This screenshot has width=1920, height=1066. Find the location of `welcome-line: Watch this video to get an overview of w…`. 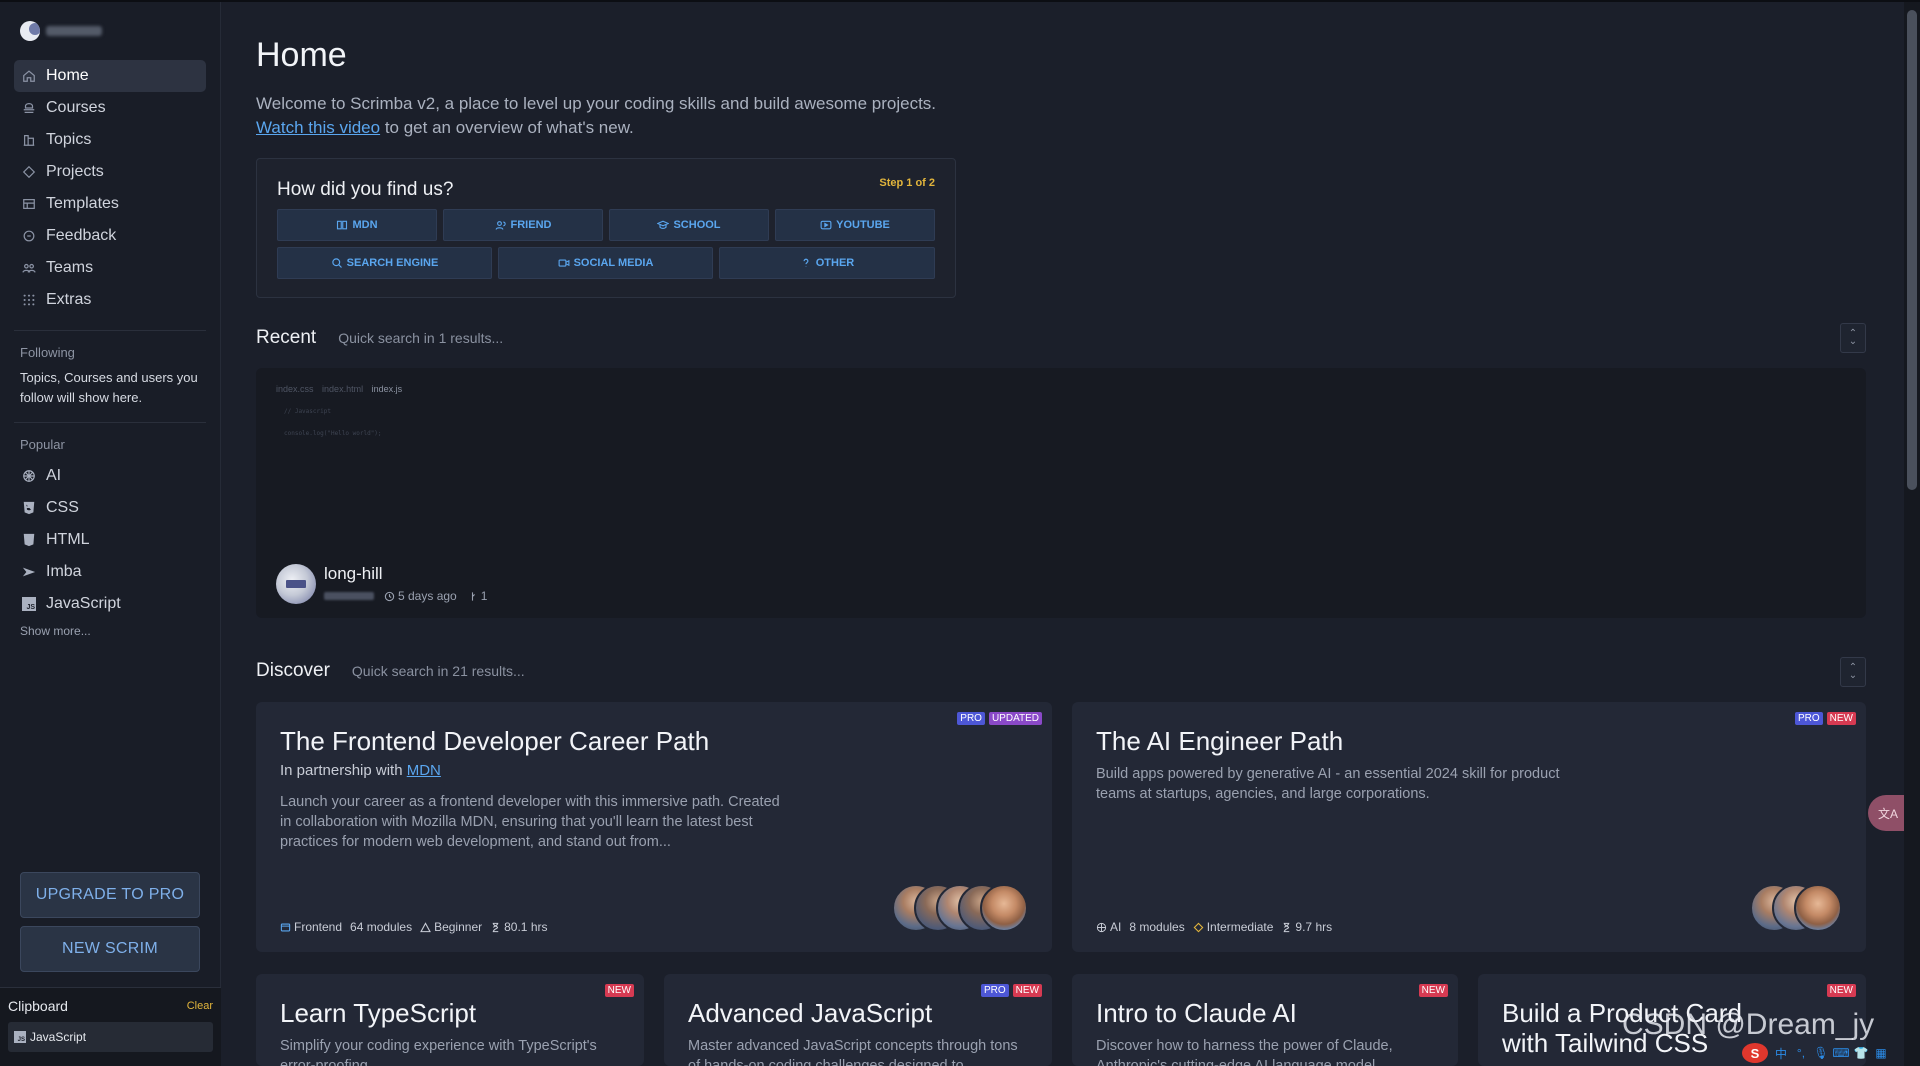

welcome-line: Watch this video to get an overview of w… is located at coordinates (656, 128).